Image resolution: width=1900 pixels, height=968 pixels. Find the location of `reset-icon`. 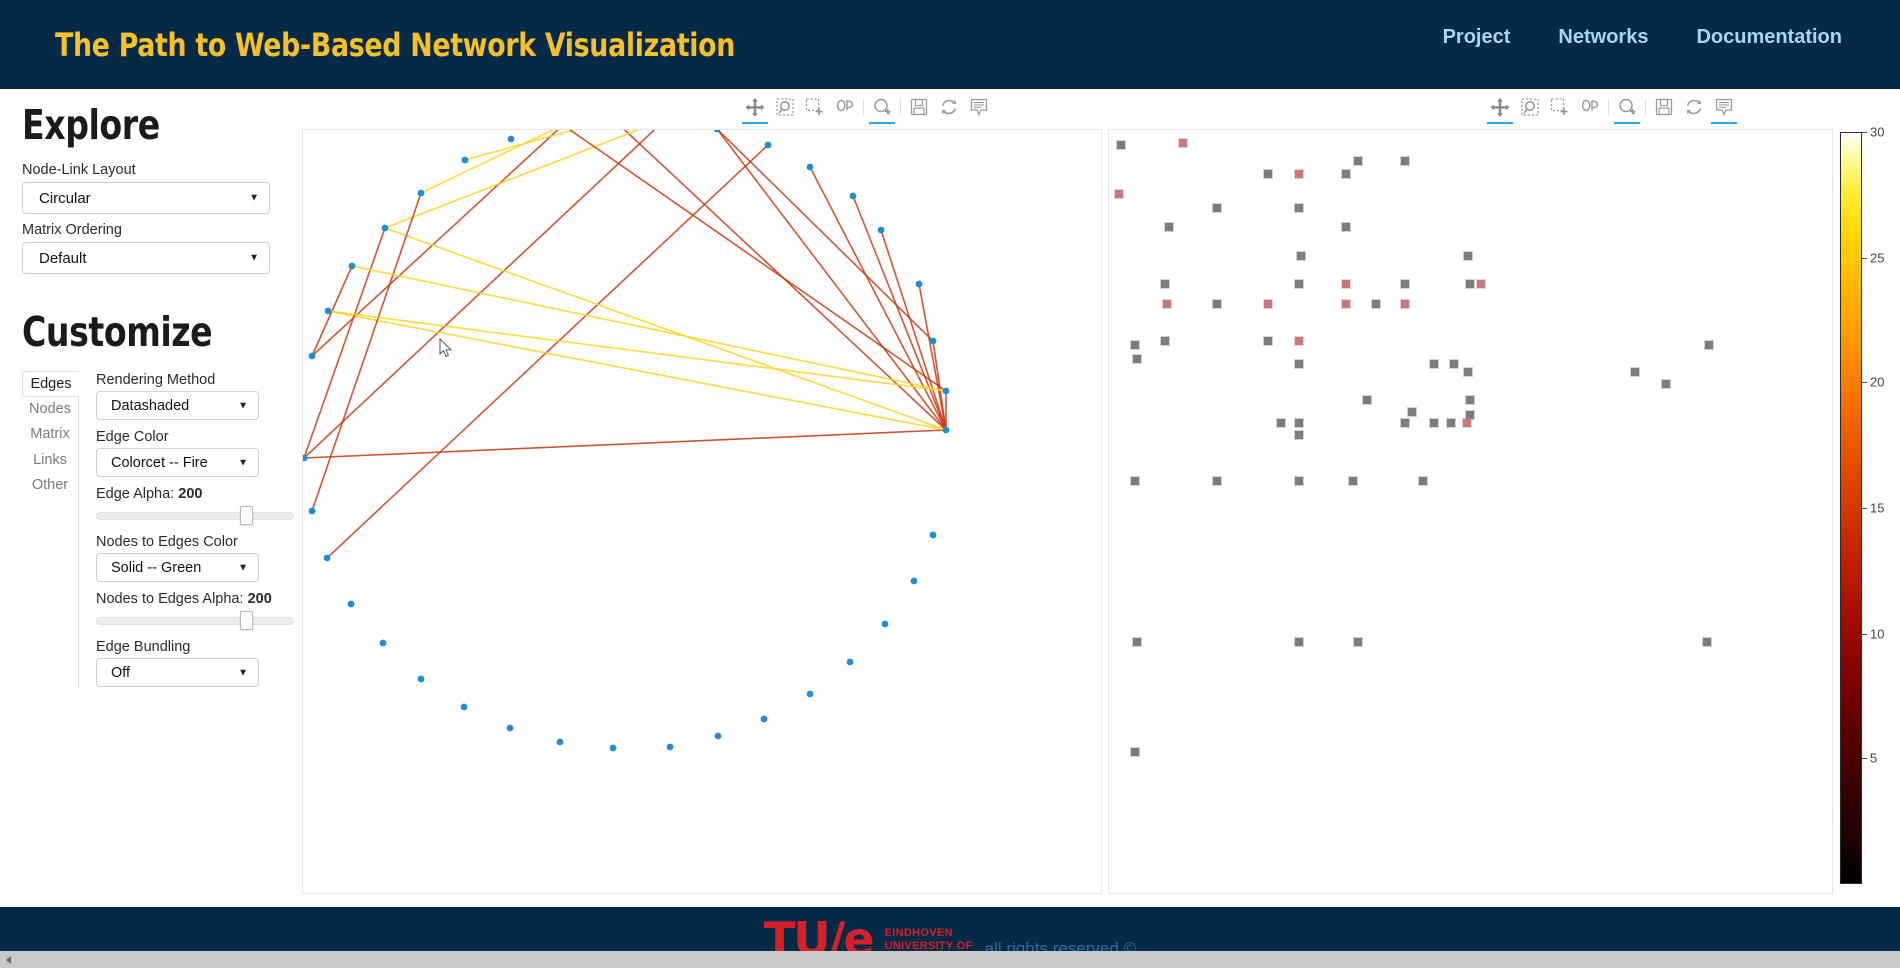

reset-icon is located at coordinates (949, 107).